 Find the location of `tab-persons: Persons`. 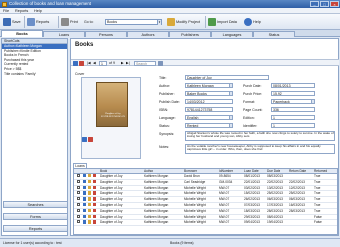

tab-persons: Persons is located at coordinates (106, 34).